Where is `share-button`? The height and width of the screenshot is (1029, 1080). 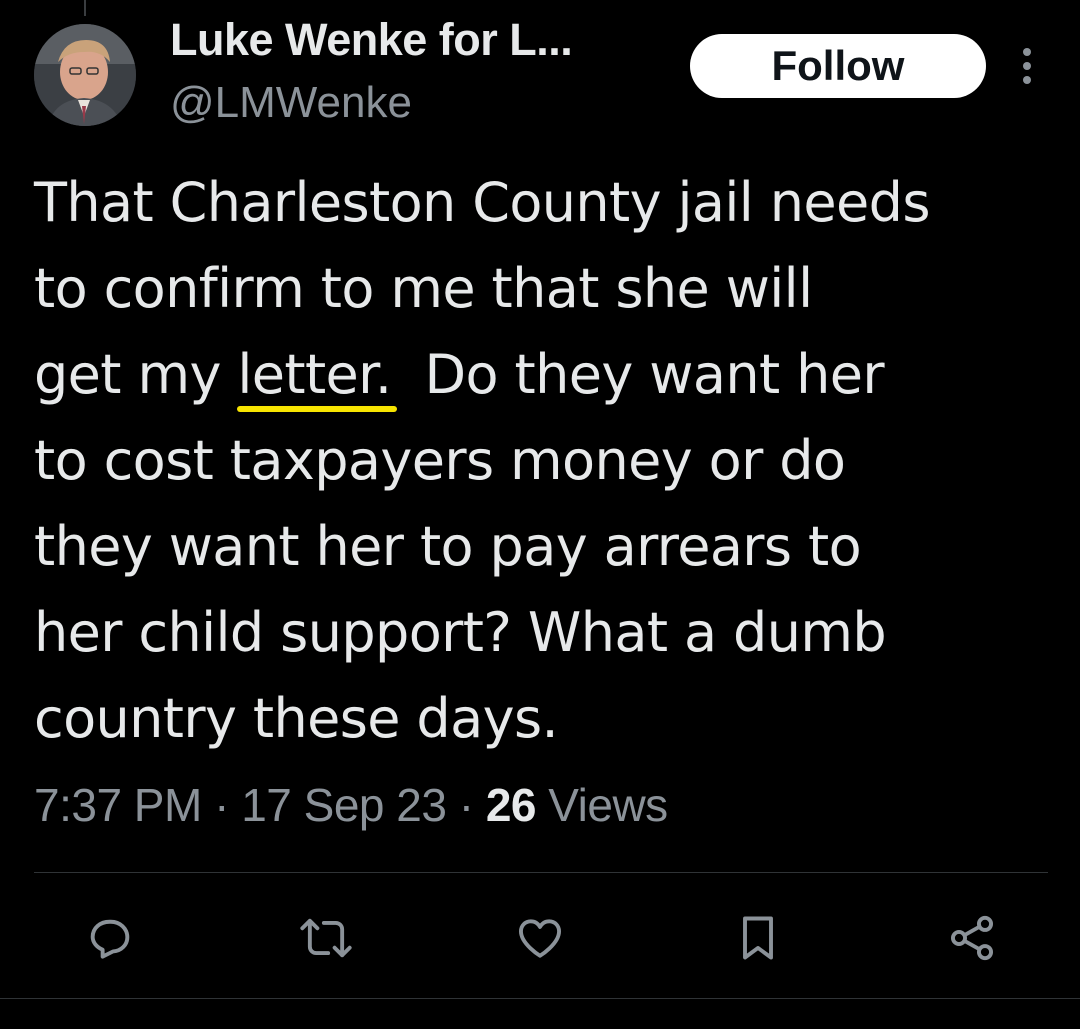 share-button is located at coordinates (972, 938).